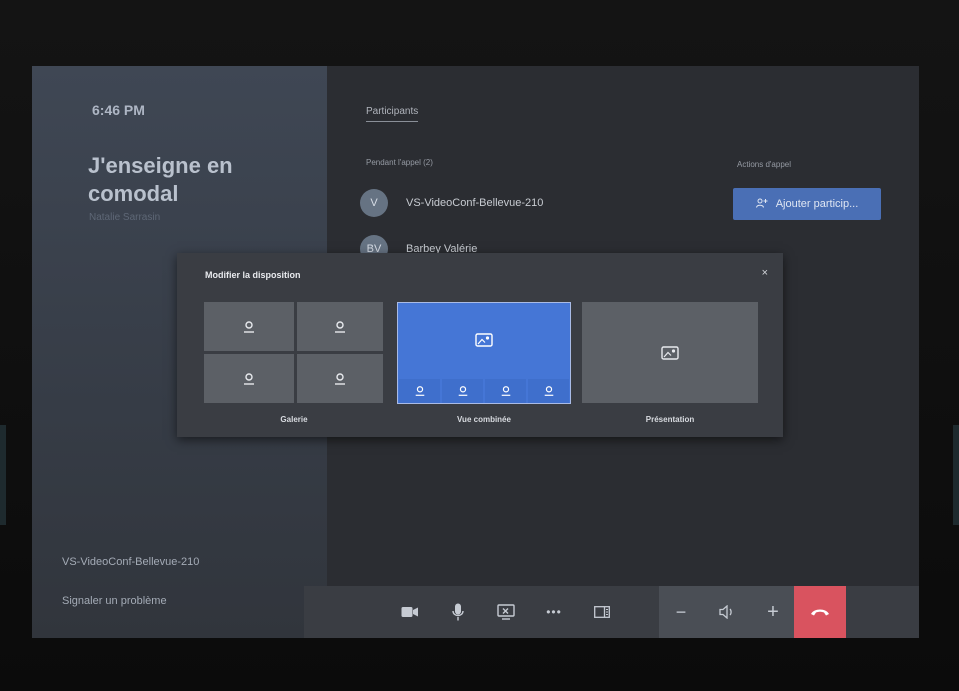 The image size is (959, 691). I want to click on volume-up-button: +, so click(773, 612).